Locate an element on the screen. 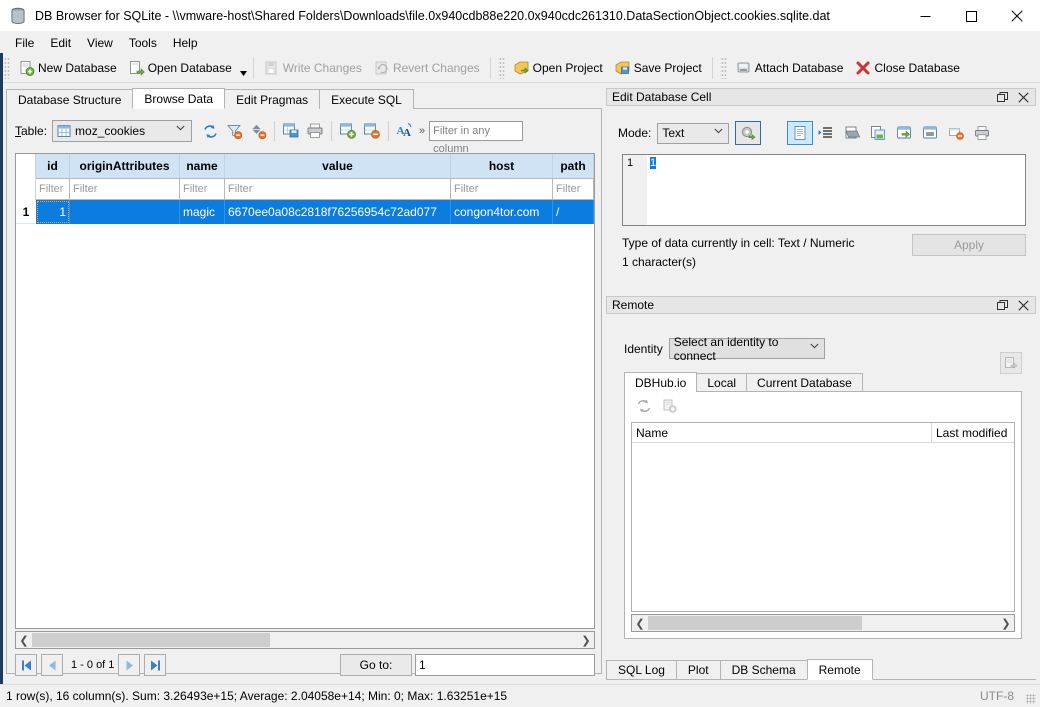 This screenshot has width=1040, height=707. resize-grip is located at coordinates (1031, 699).